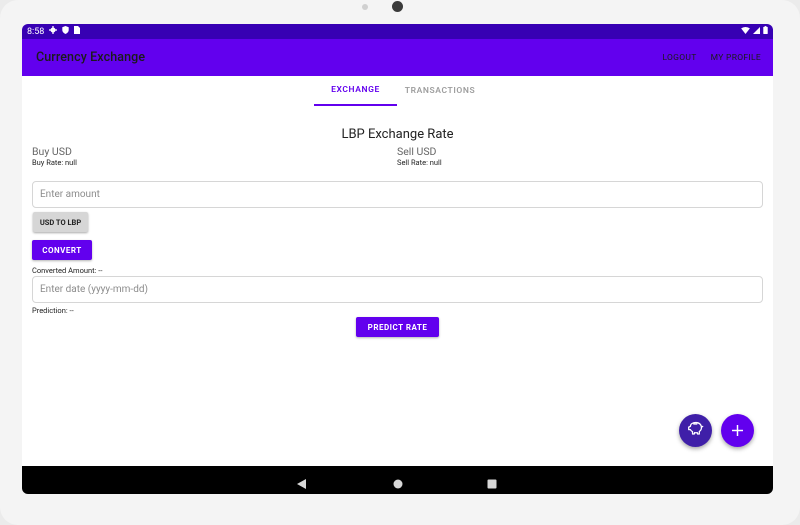 This screenshot has height=525, width=800. I want to click on savings-fab, so click(695, 430).